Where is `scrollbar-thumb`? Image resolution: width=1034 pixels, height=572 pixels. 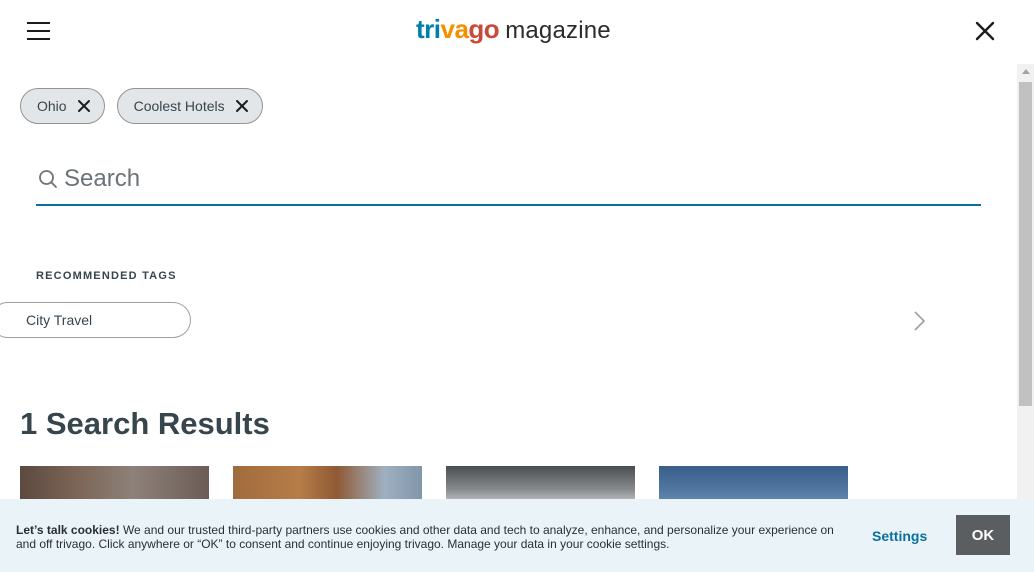
scrollbar-thumb is located at coordinates (1025, 244).